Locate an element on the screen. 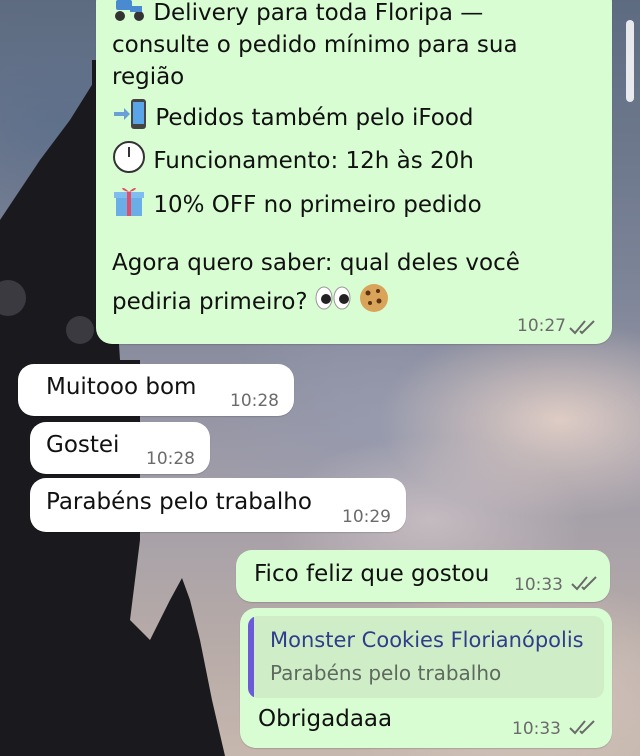 The width and height of the screenshot is (640, 756). message-text: Muitooo bom is located at coordinates (121, 387).